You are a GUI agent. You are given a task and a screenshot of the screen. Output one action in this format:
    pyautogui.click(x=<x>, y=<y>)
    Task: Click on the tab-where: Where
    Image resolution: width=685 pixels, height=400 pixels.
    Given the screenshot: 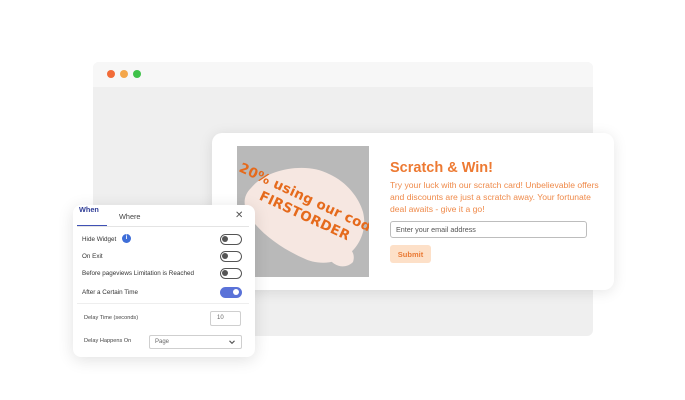 What is the action you would take?
    pyautogui.click(x=130, y=219)
    